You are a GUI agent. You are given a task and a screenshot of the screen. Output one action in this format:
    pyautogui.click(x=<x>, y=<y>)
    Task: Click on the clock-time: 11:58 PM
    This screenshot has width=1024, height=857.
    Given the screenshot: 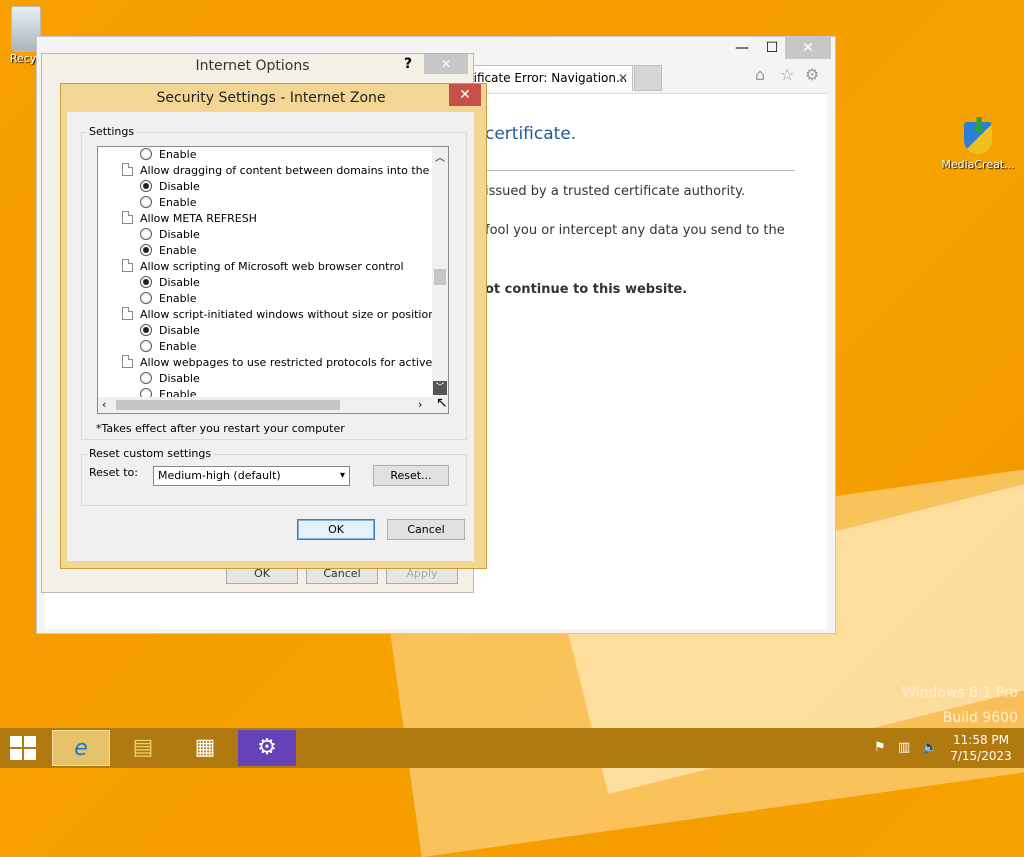 What is the action you would take?
    pyautogui.click(x=981, y=740)
    